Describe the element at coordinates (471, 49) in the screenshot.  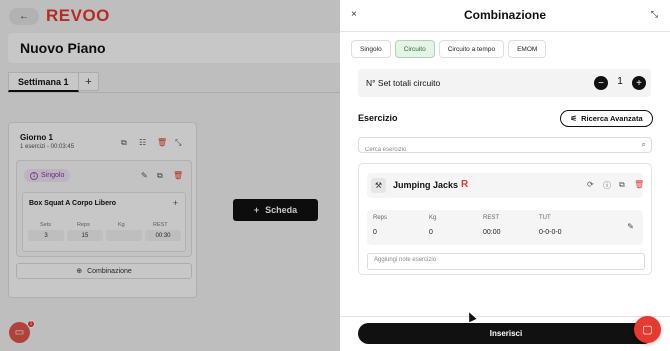
I see `tab-circuito-a-tempo: Circuito a tempo` at that location.